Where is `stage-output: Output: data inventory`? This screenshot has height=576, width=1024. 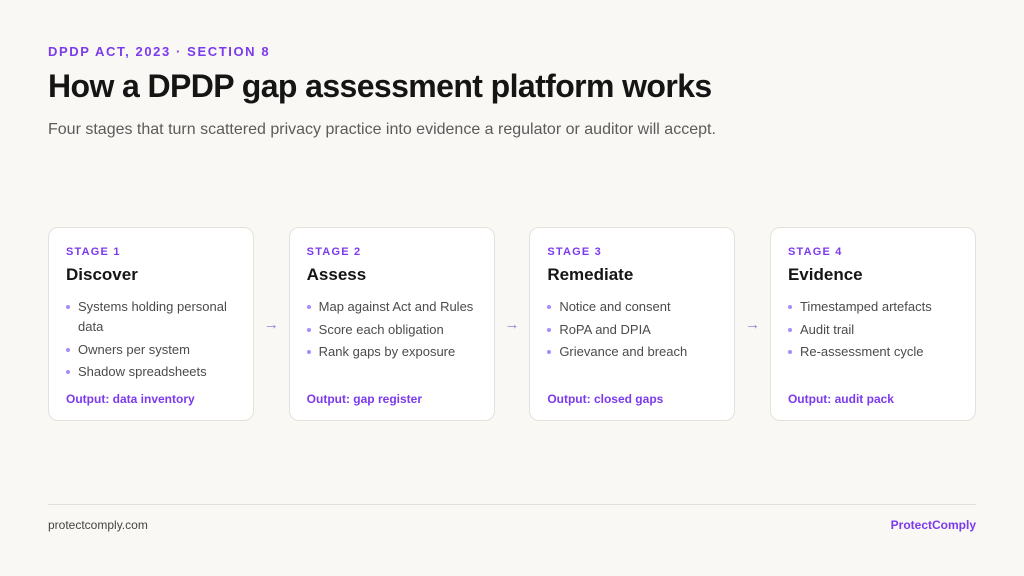
stage-output: Output: data inventory is located at coordinates (130, 399).